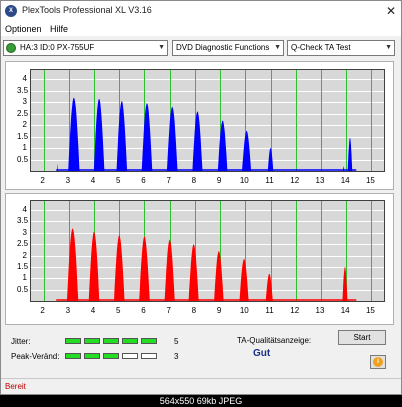 Image resolution: width=402 pixels, height=407 pixels. Describe the element at coordinates (143, 180) in the screenshot. I see `x-tick-label: 6` at that location.